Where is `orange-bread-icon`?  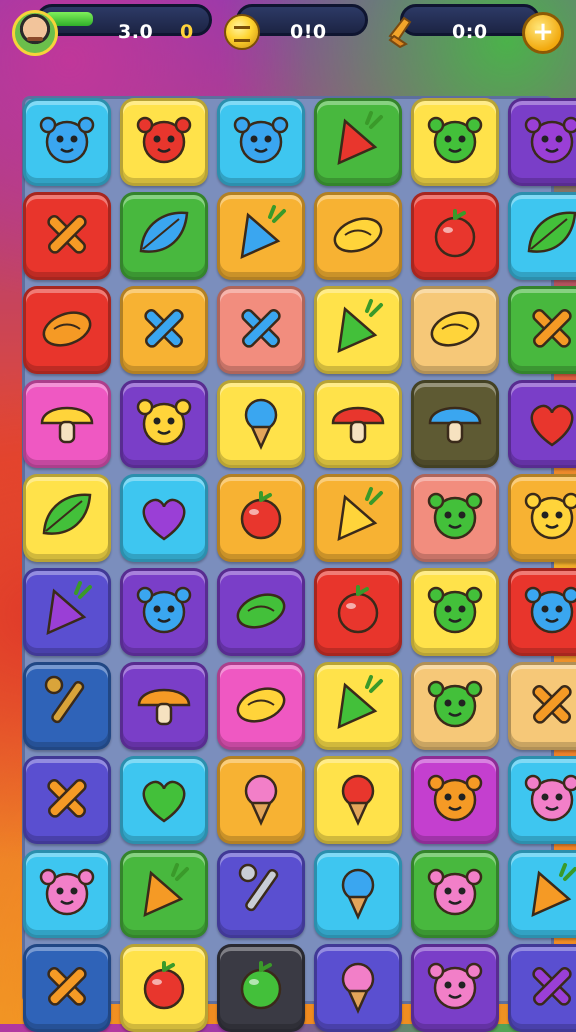
orange-bread-icon is located at coordinates (67, 330).